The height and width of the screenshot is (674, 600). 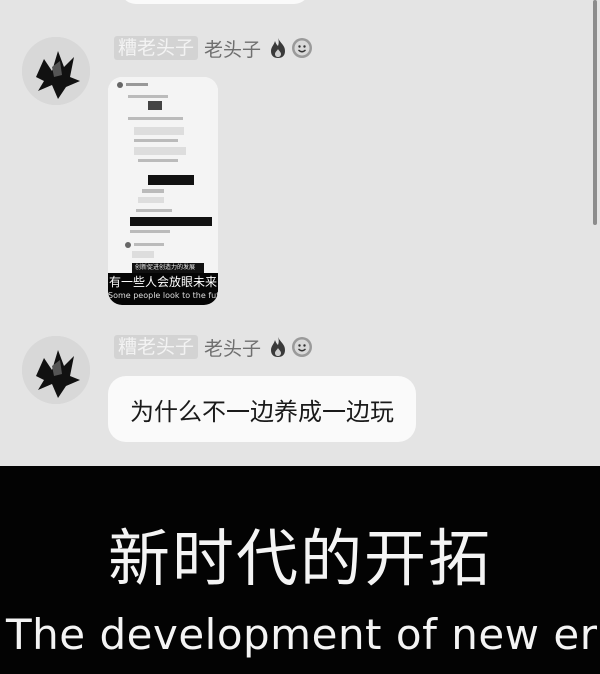 I want to click on caption-chinese: 新时代的开拓, so click(x=299, y=558).